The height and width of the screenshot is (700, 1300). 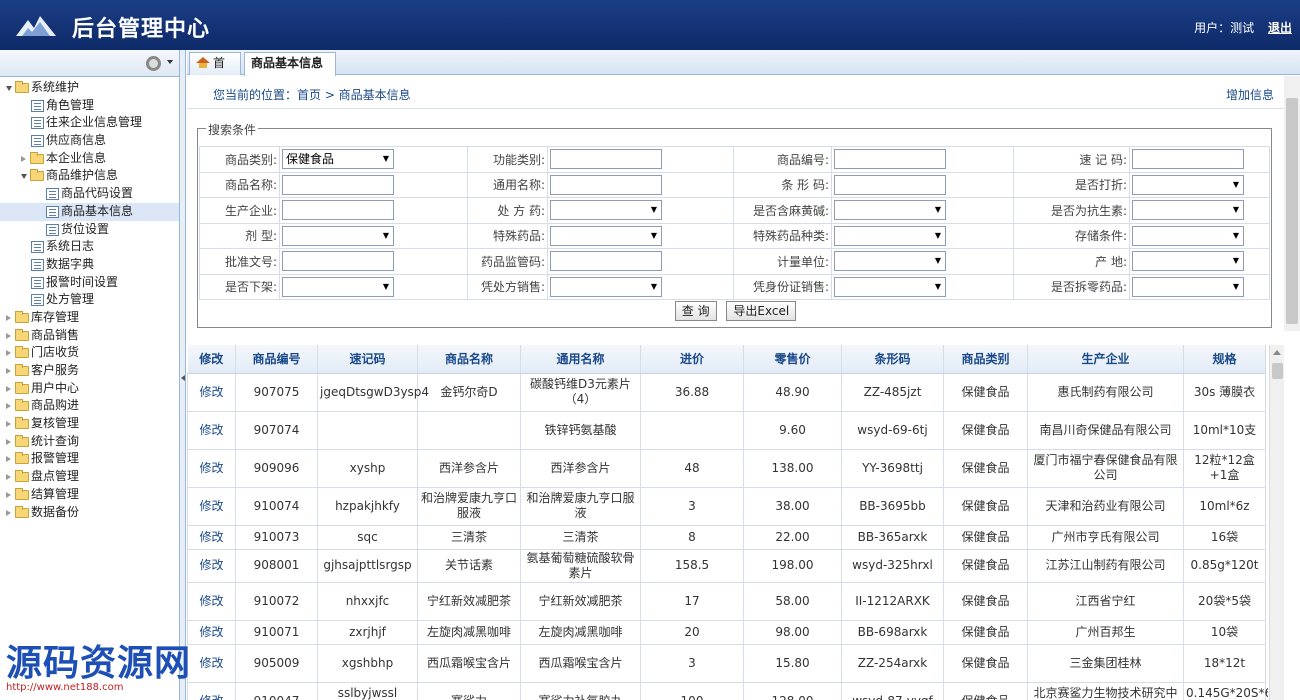 I want to click on column-header: 生产企业, so click(x=1105, y=359).